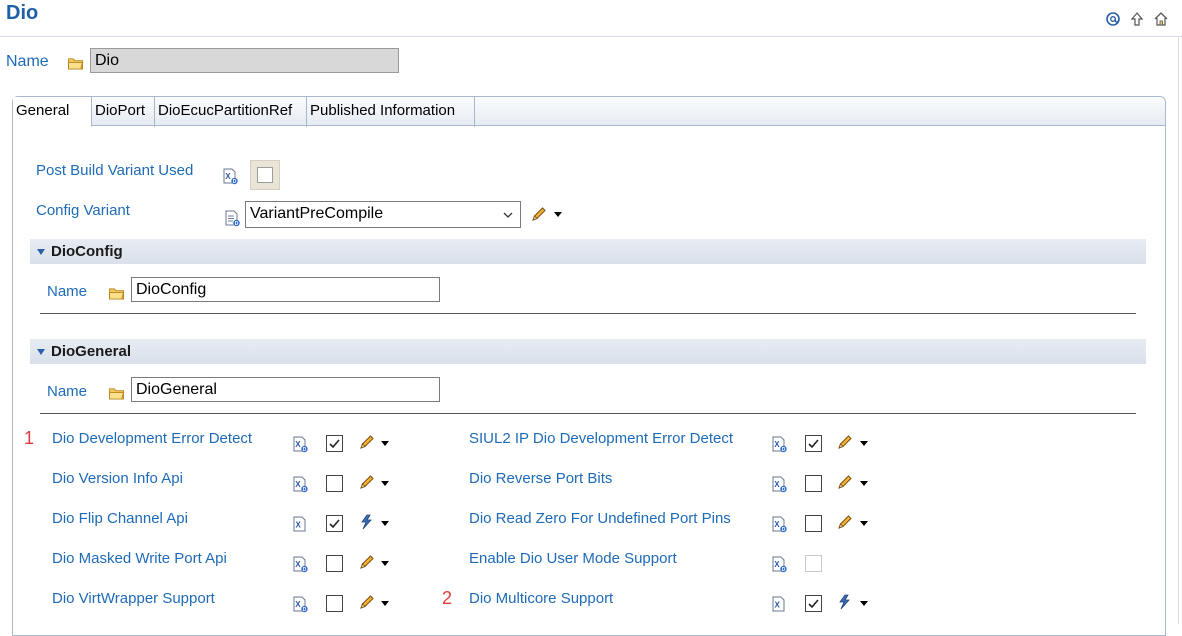  I want to click on home-icon, so click(1161, 19).